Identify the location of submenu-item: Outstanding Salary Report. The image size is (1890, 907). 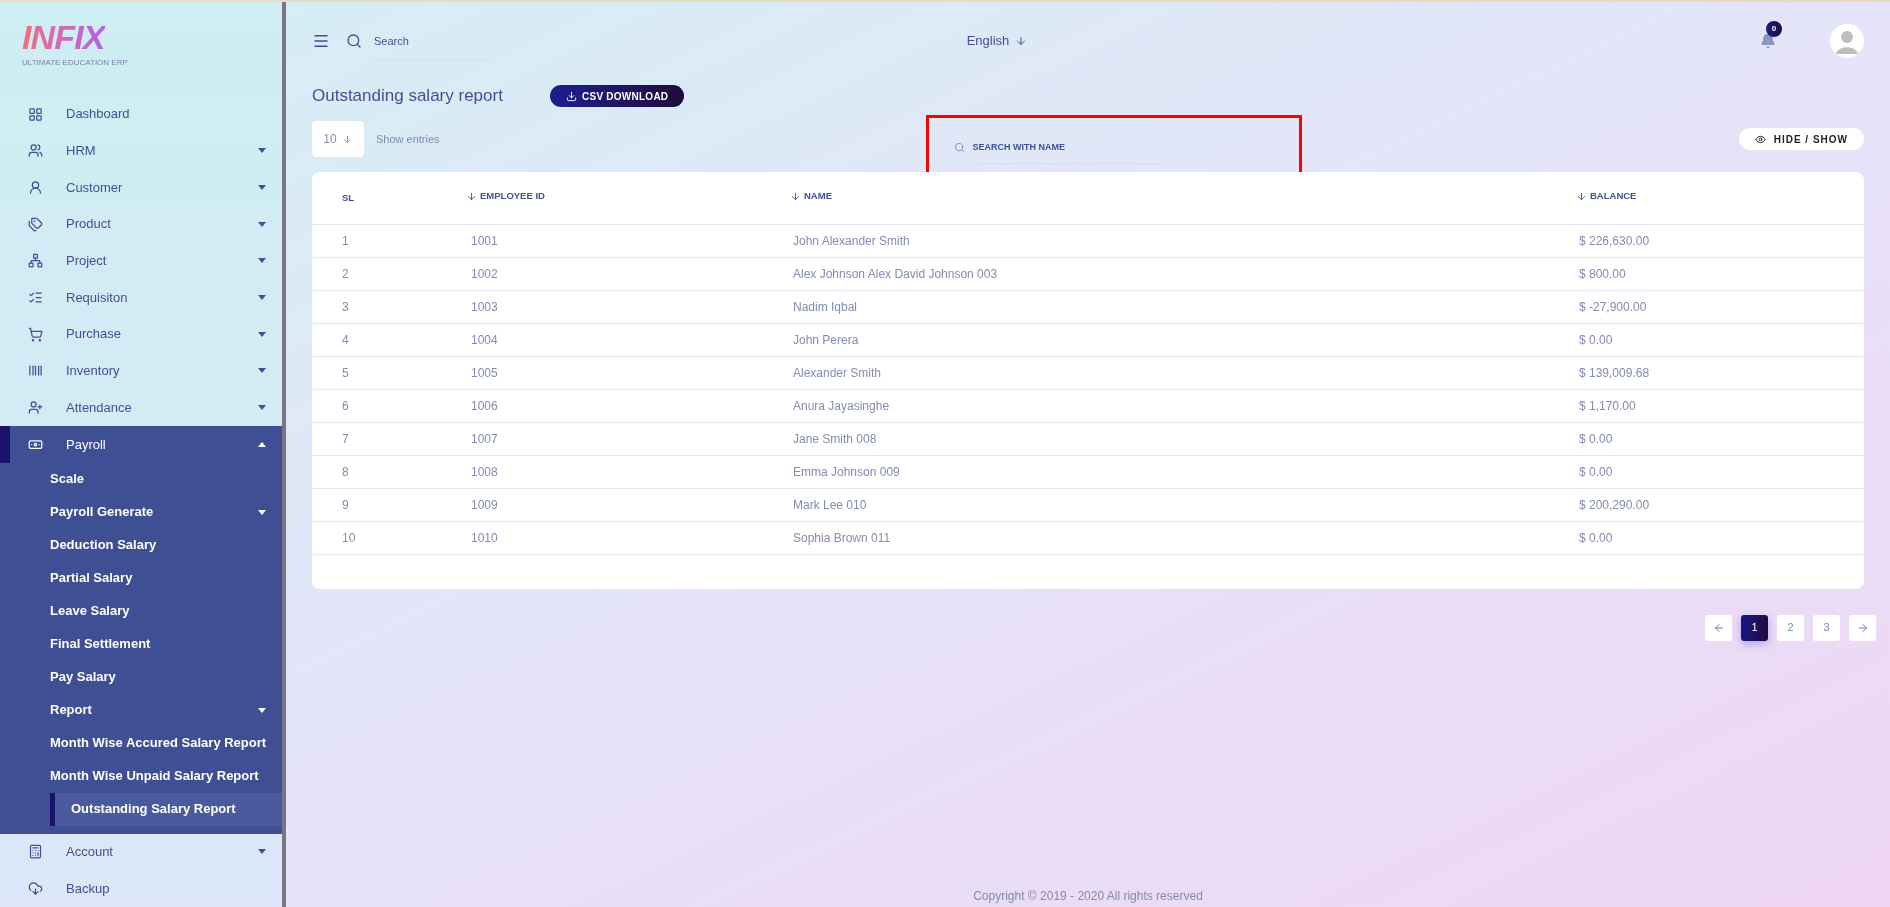
(166, 809).